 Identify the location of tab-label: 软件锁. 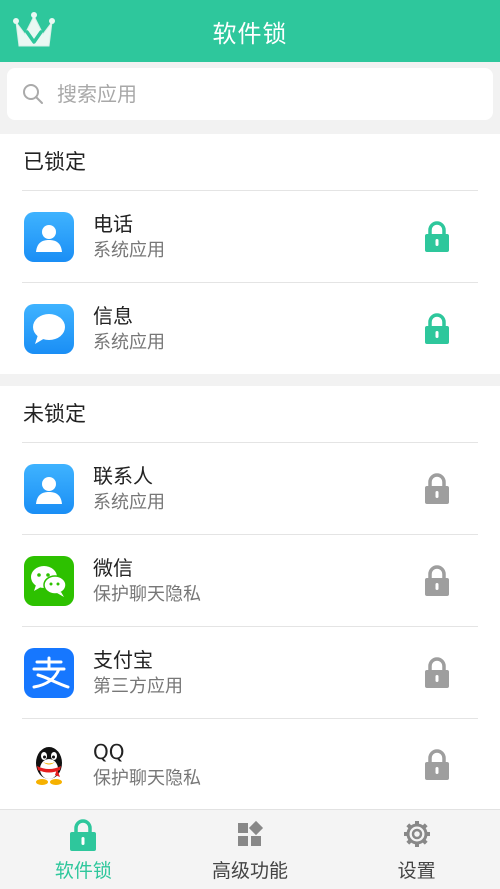
(83, 871).